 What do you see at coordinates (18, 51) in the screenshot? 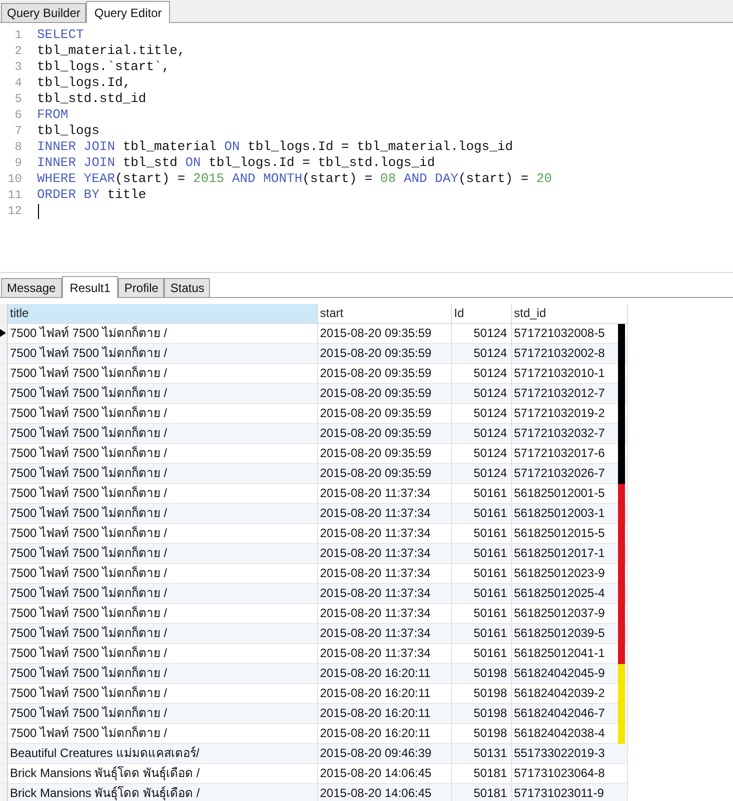
I see `line-number: 2` at bounding box center [18, 51].